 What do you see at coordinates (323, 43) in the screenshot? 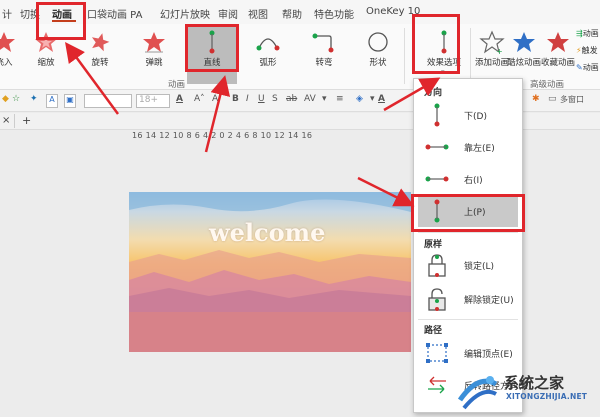
I see `turn-path-icon` at bounding box center [323, 43].